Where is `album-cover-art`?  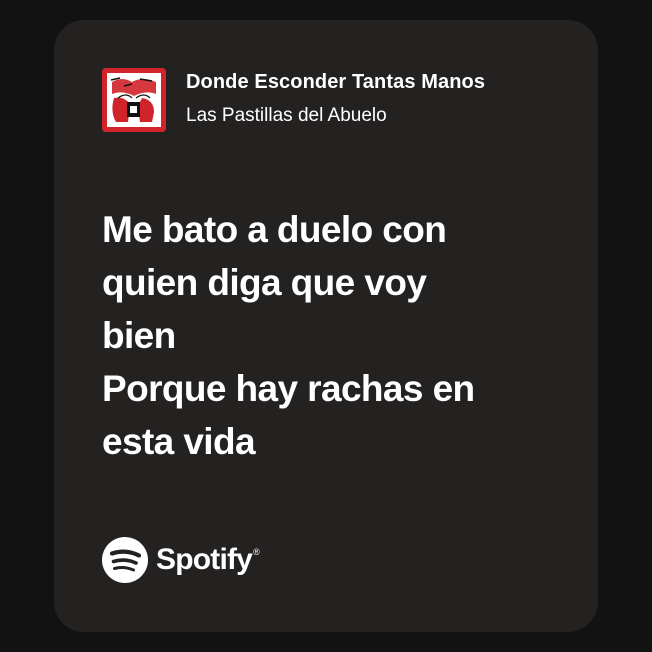
album-cover-art is located at coordinates (134, 100).